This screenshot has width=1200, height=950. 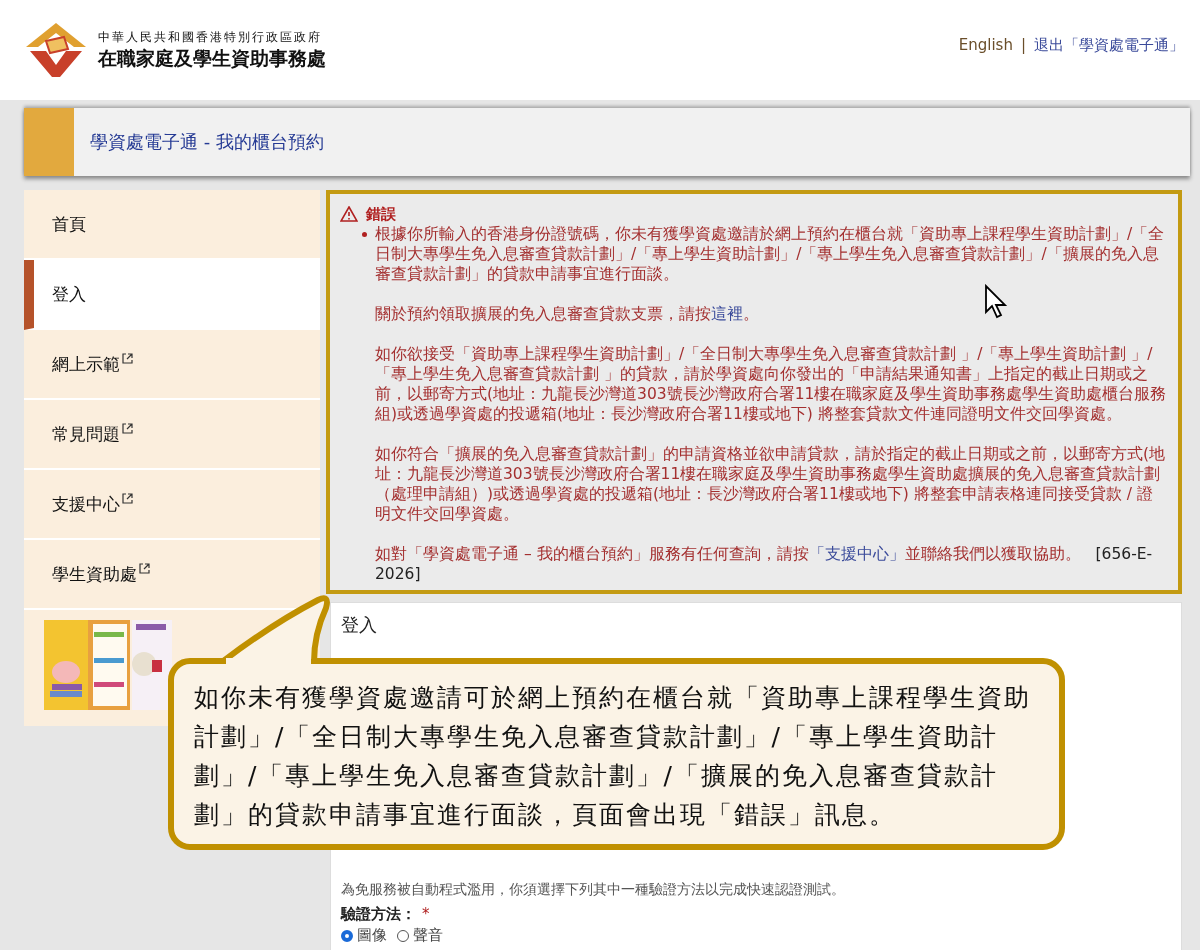 I want to click on radio-option: 聲音, so click(x=420, y=935).